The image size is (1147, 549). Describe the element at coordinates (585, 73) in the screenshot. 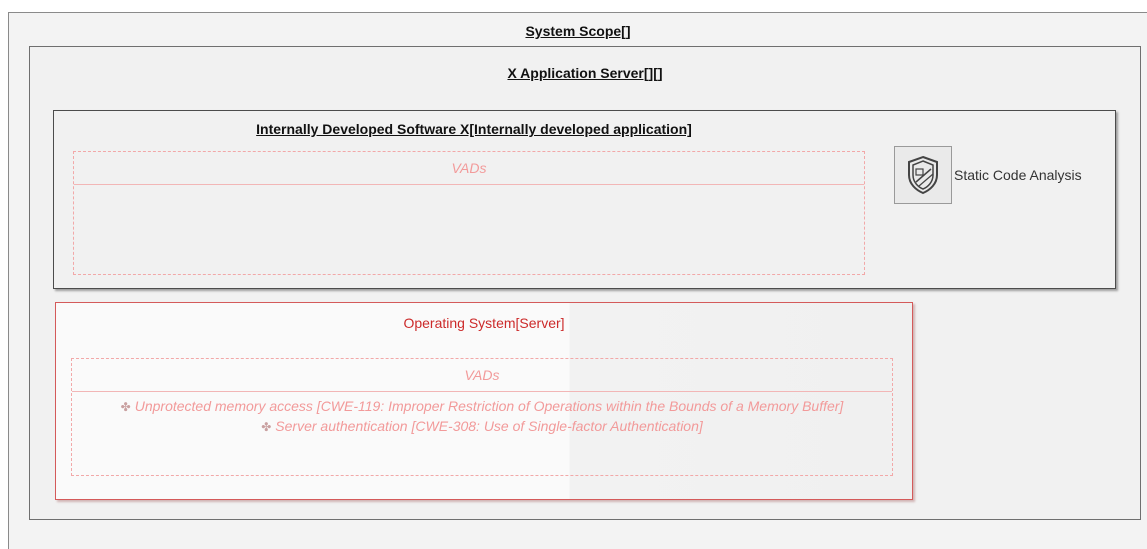

I see `app-server-title: X Application Server[][]` at that location.